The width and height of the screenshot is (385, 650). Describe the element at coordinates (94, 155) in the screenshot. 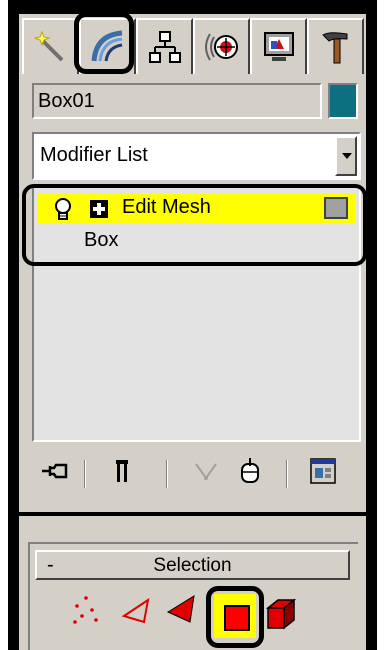

I see `modifier-list-label: Modifier List` at that location.